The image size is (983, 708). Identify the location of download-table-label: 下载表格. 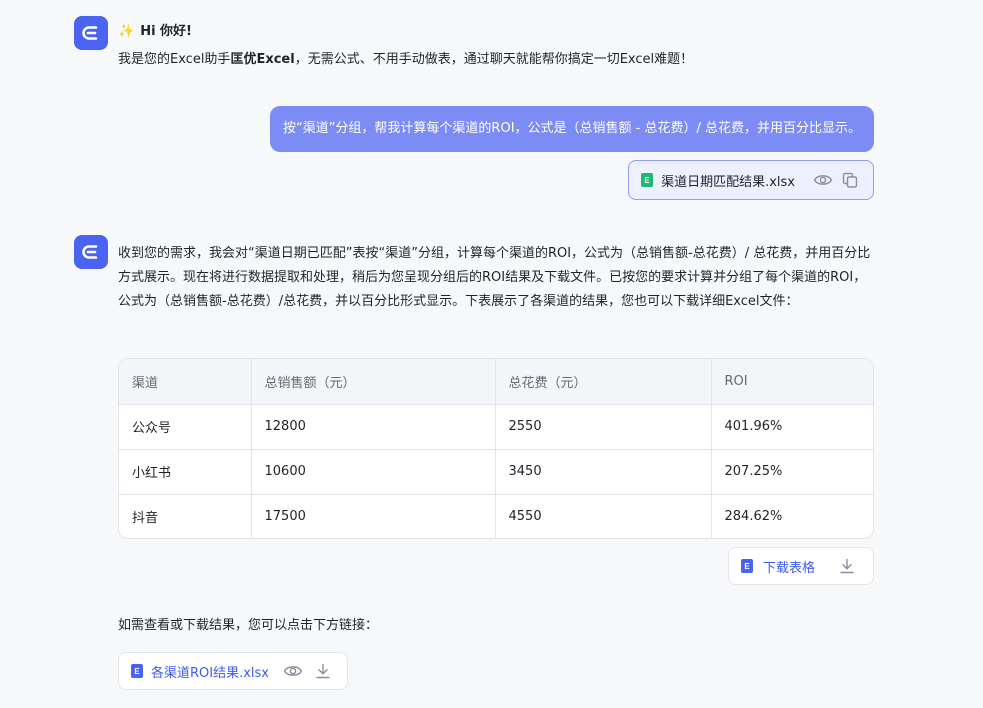
(789, 566).